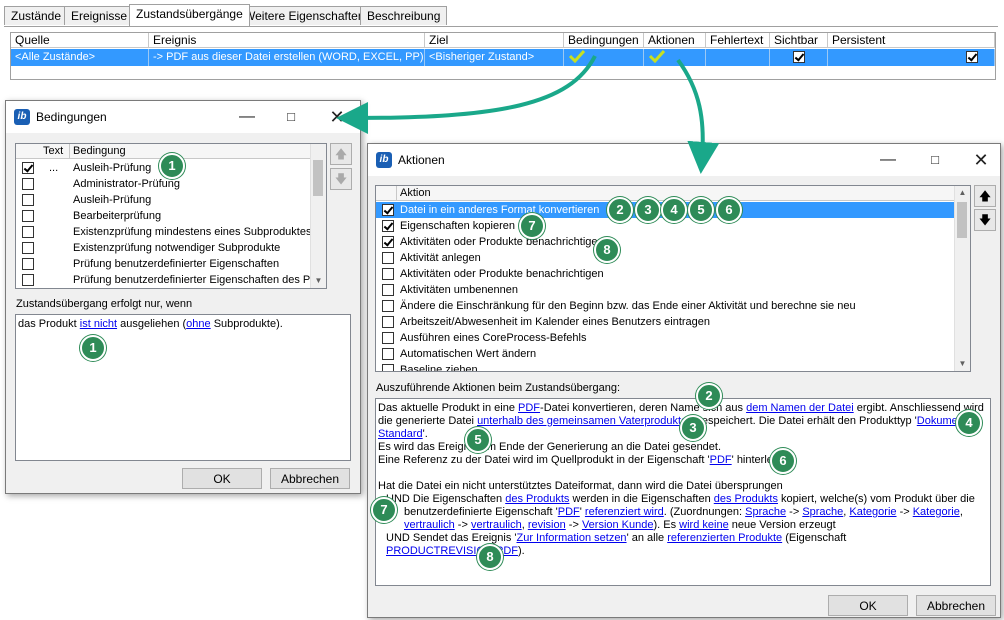 The height and width of the screenshot is (620, 1004). I want to click on col-header-bedingung: Bedingung, so click(99, 151).